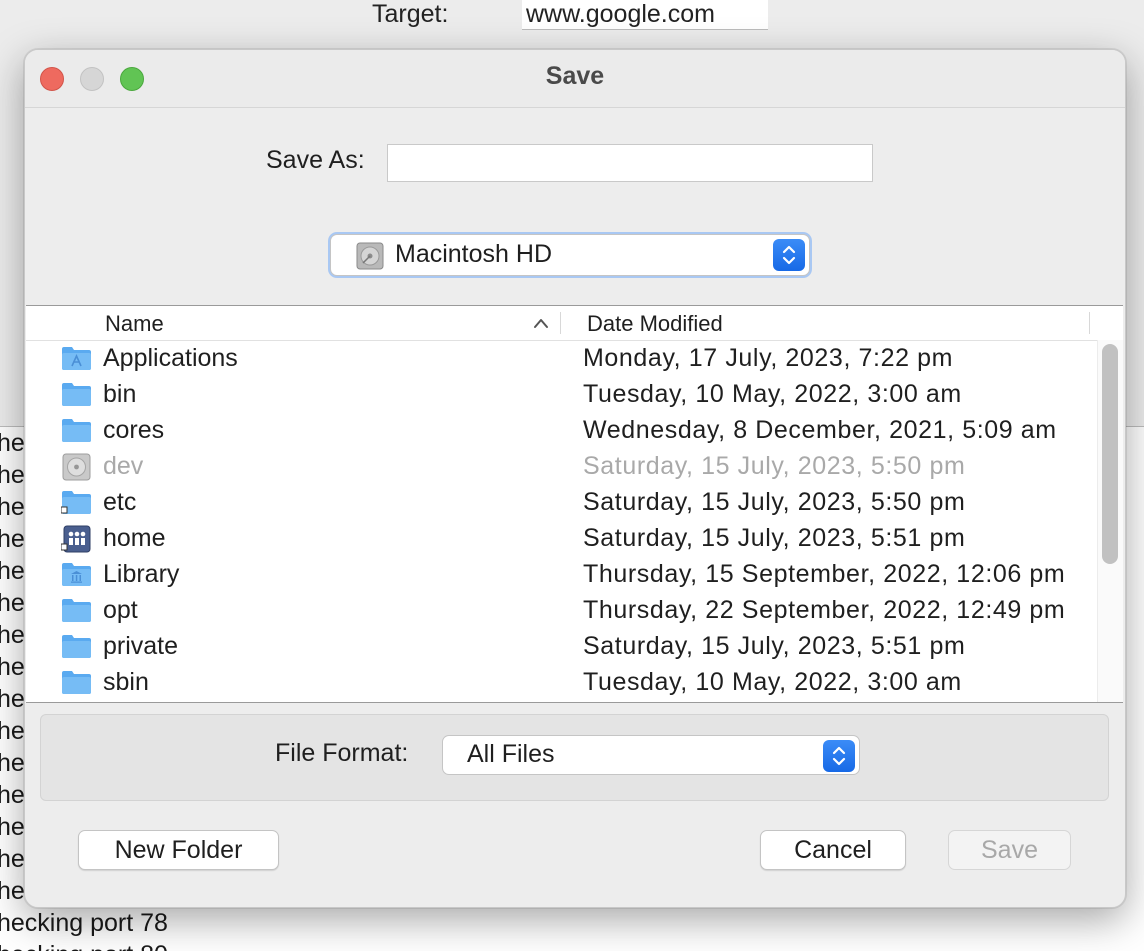 Image resolution: width=1144 pixels, height=951 pixels. What do you see at coordinates (134, 324) in the screenshot?
I see `name-column-header: Name` at bounding box center [134, 324].